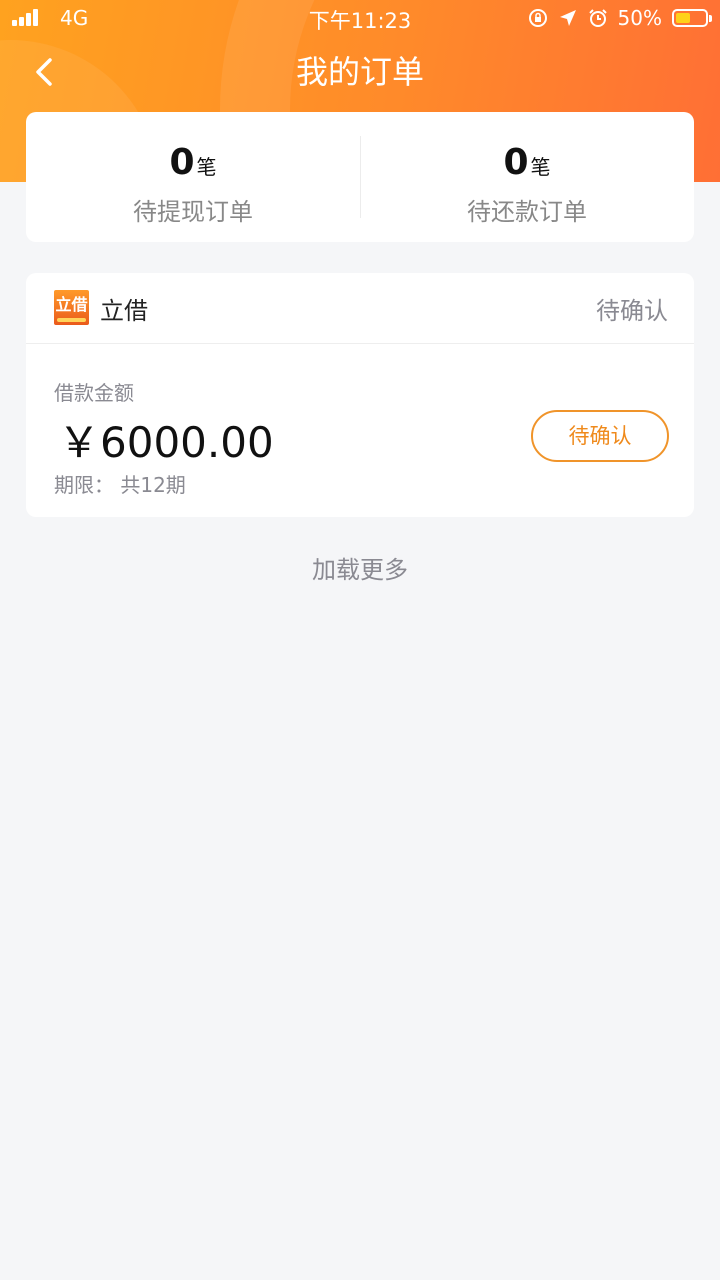 The image size is (720, 1280). What do you see at coordinates (639, 18) in the screenshot?
I see `battery-percent: 50%` at bounding box center [639, 18].